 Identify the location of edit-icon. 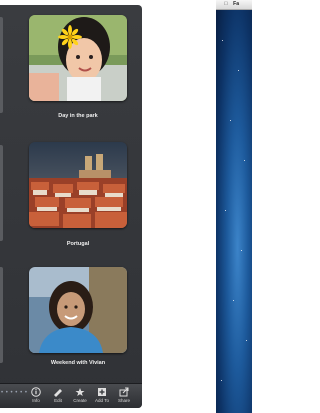
(58, 393).